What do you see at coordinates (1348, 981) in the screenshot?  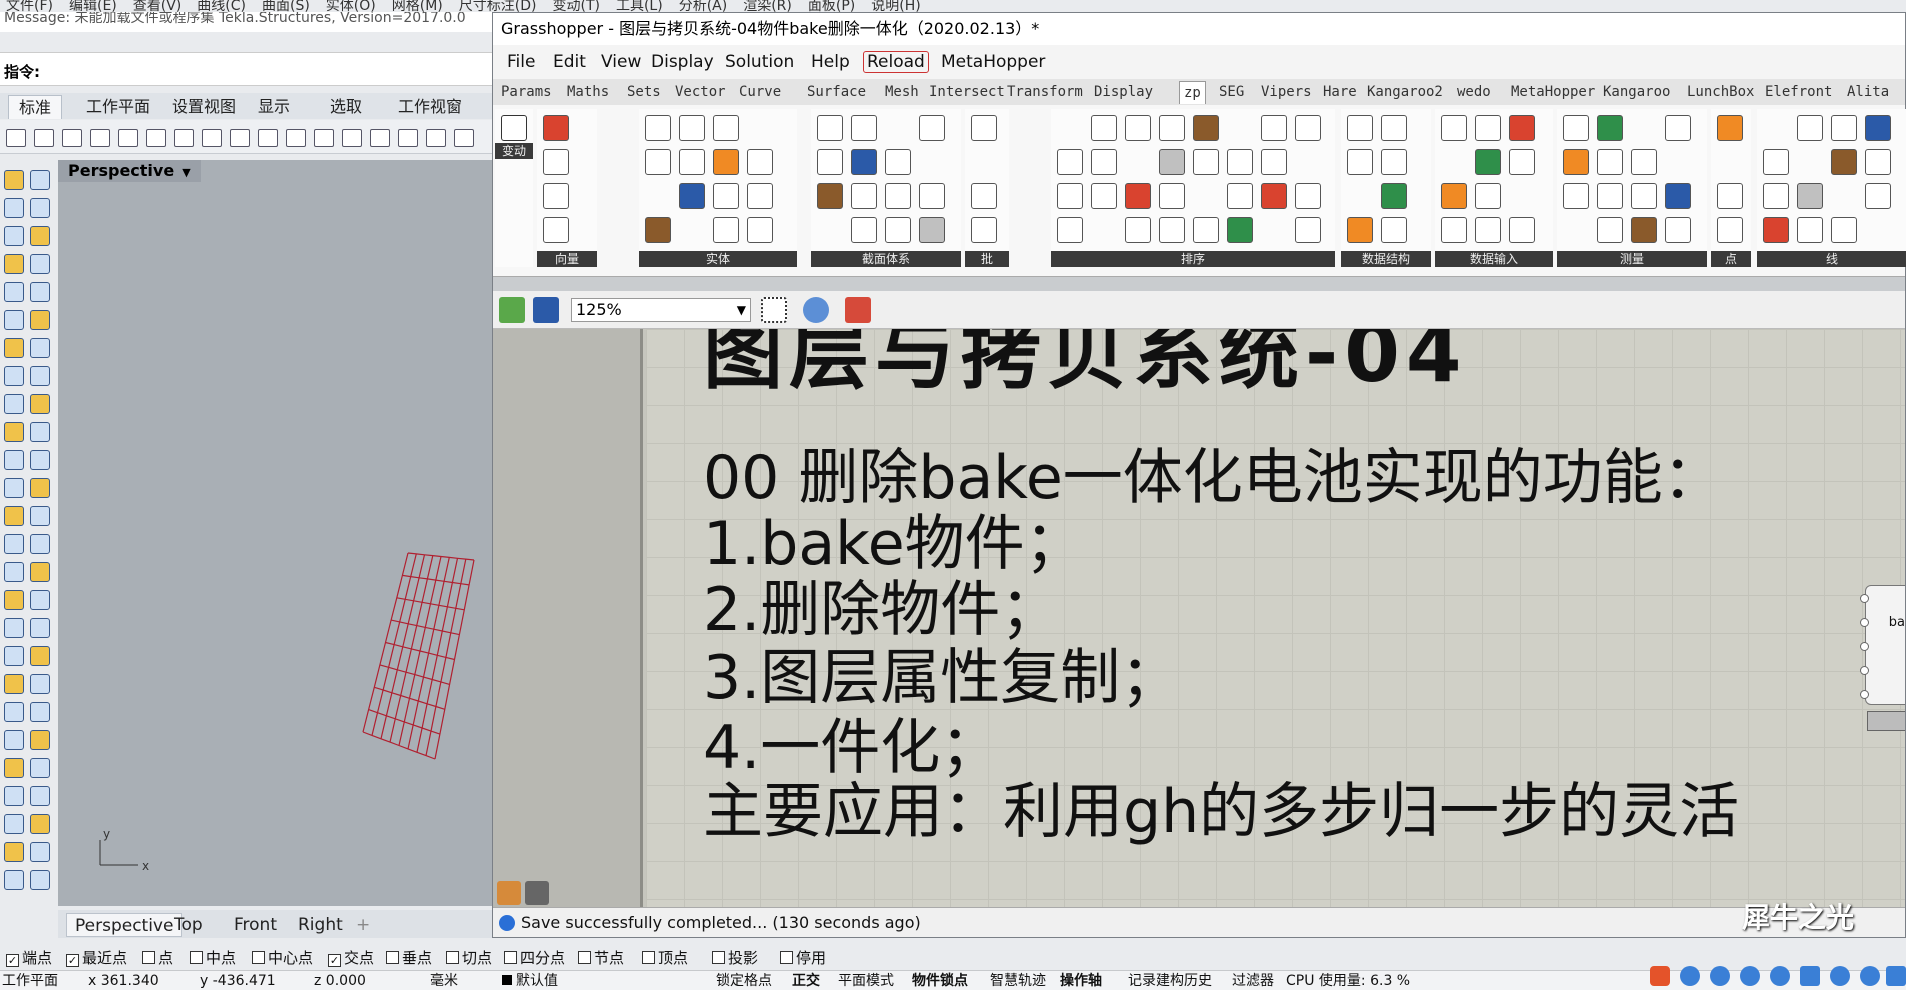 I see `status-toggle: CPU 使用量: 6.3 %` at bounding box center [1348, 981].